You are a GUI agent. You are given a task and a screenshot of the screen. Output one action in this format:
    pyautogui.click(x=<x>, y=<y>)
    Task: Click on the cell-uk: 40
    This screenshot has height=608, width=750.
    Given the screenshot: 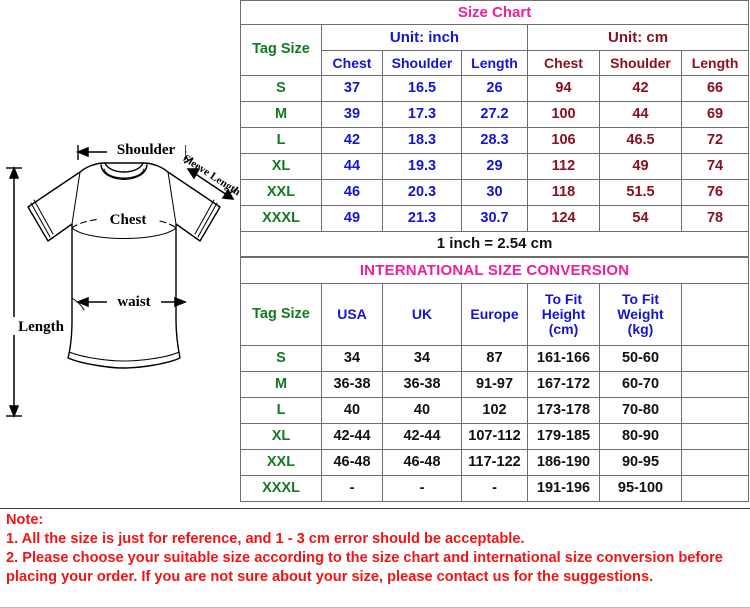 What is the action you would take?
    pyautogui.click(x=422, y=410)
    